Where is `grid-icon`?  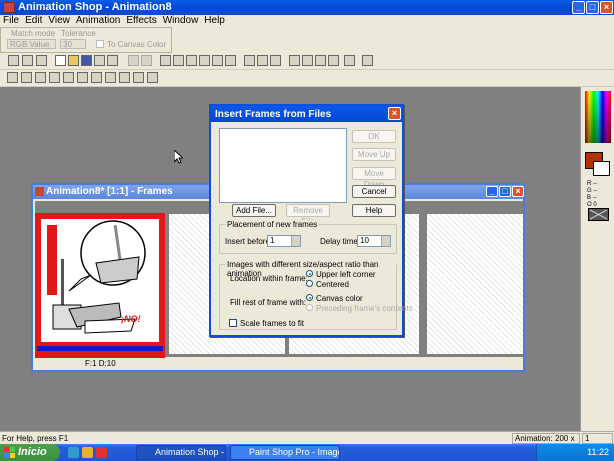
grid-icon is located at coordinates (333, 60).